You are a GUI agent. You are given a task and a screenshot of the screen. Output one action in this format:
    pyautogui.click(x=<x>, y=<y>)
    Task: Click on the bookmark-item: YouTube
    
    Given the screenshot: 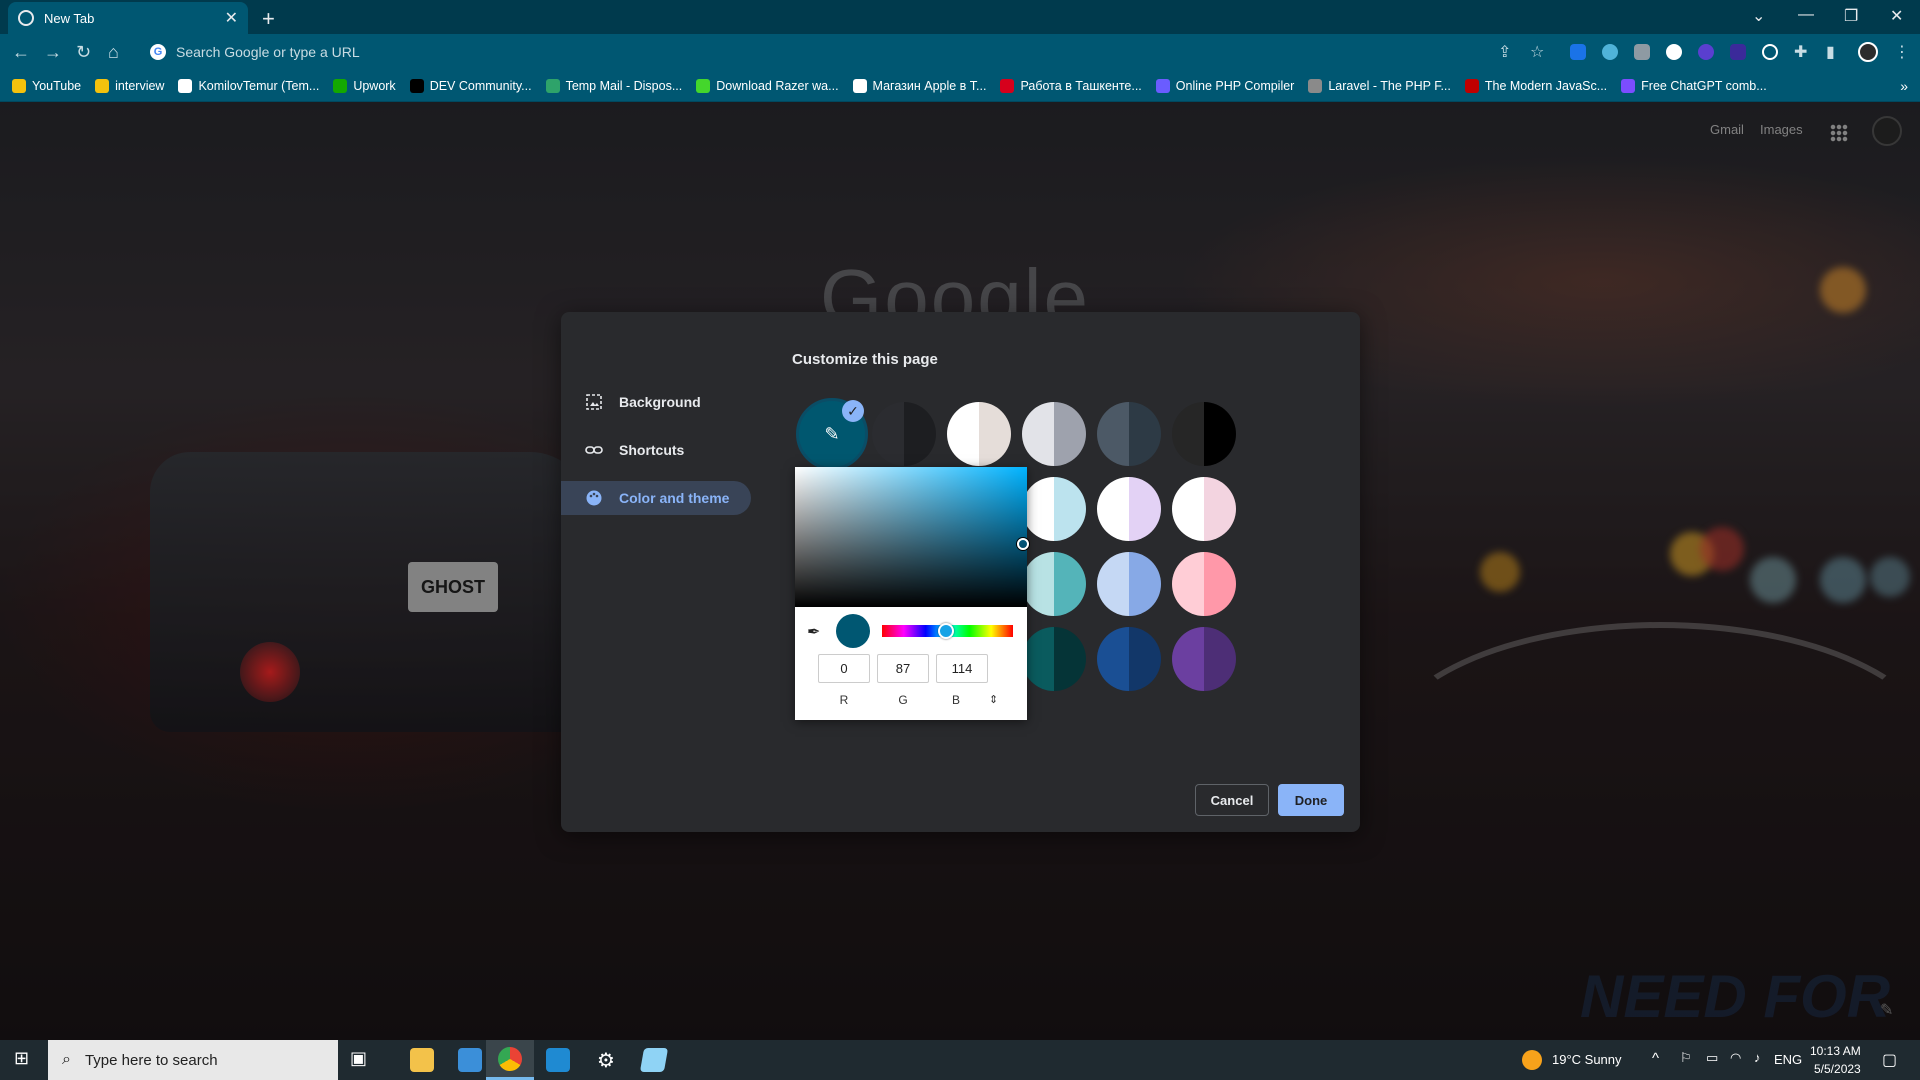 What is the action you would take?
    pyautogui.click(x=47, y=85)
    